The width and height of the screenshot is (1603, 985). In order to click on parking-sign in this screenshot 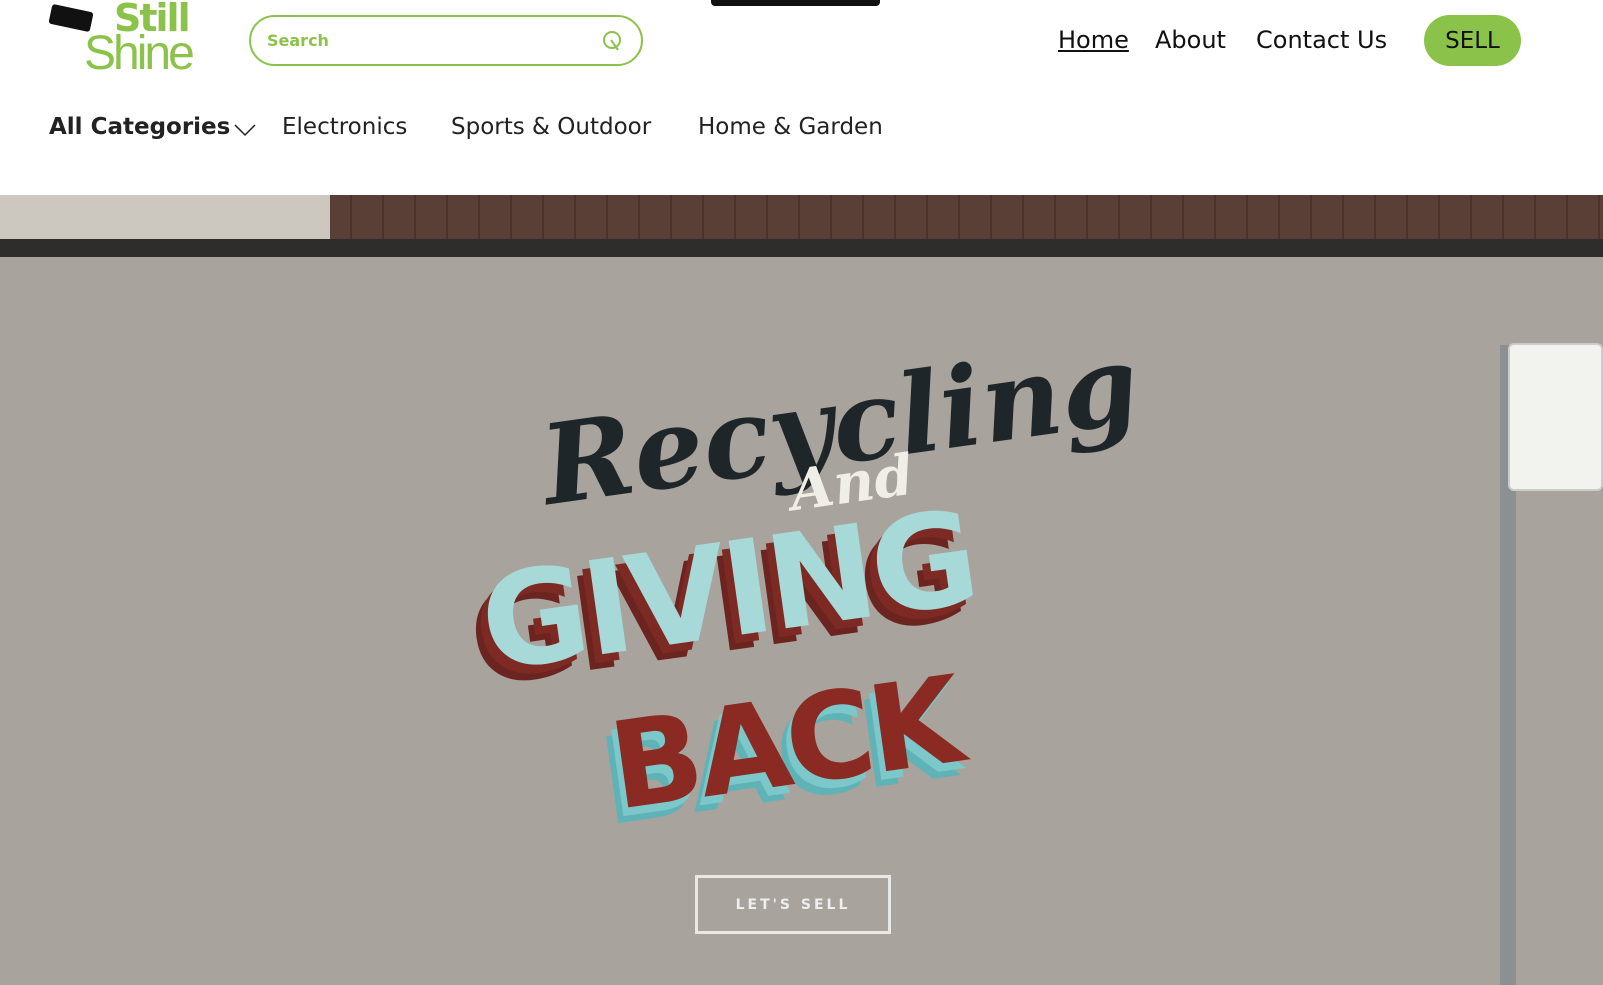, I will do `click(1555, 417)`.